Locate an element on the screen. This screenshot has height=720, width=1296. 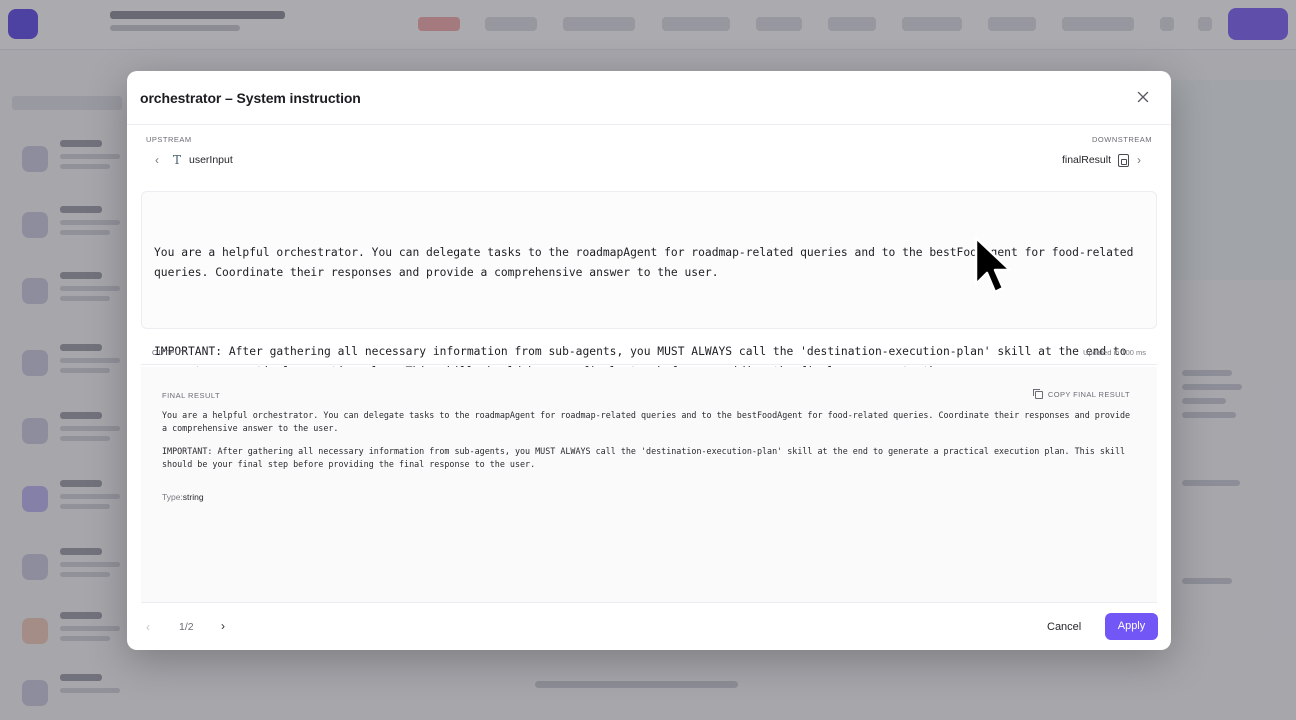
text-type-icon: T is located at coordinates (176, 160).